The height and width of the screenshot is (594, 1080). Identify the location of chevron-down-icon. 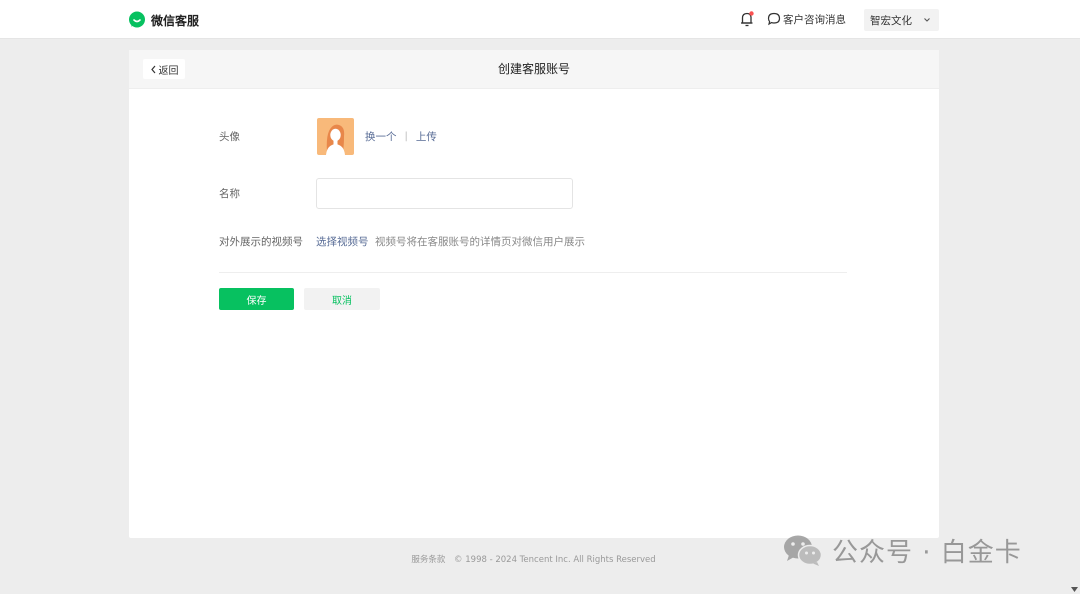
(927, 20).